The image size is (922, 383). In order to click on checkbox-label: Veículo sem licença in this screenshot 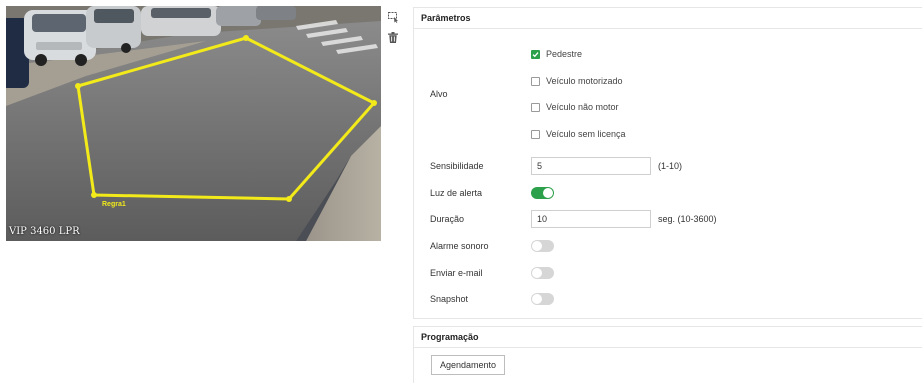, I will do `click(586, 134)`.